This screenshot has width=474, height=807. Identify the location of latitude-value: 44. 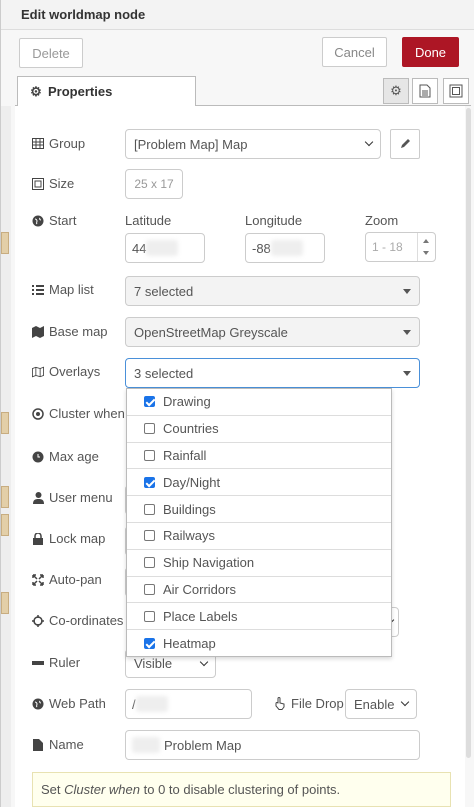
(139, 248).